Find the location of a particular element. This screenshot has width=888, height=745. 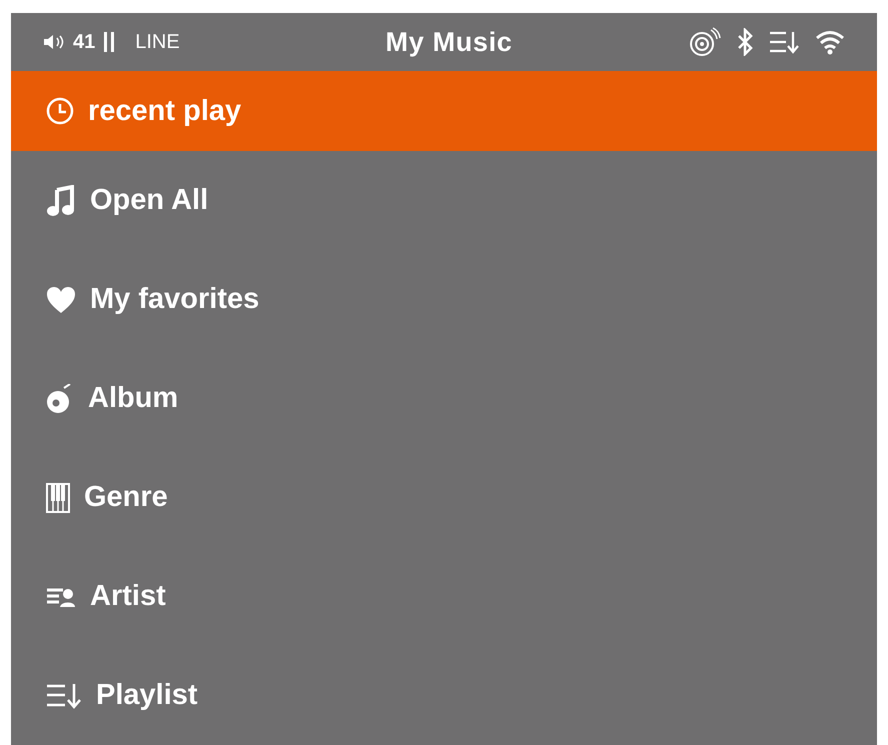

speaker-icon is located at coordinates (54, 42).